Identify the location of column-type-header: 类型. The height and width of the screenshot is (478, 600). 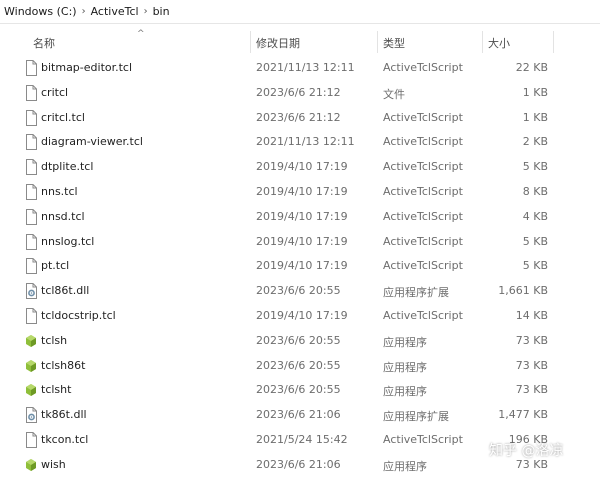
(394, 43).